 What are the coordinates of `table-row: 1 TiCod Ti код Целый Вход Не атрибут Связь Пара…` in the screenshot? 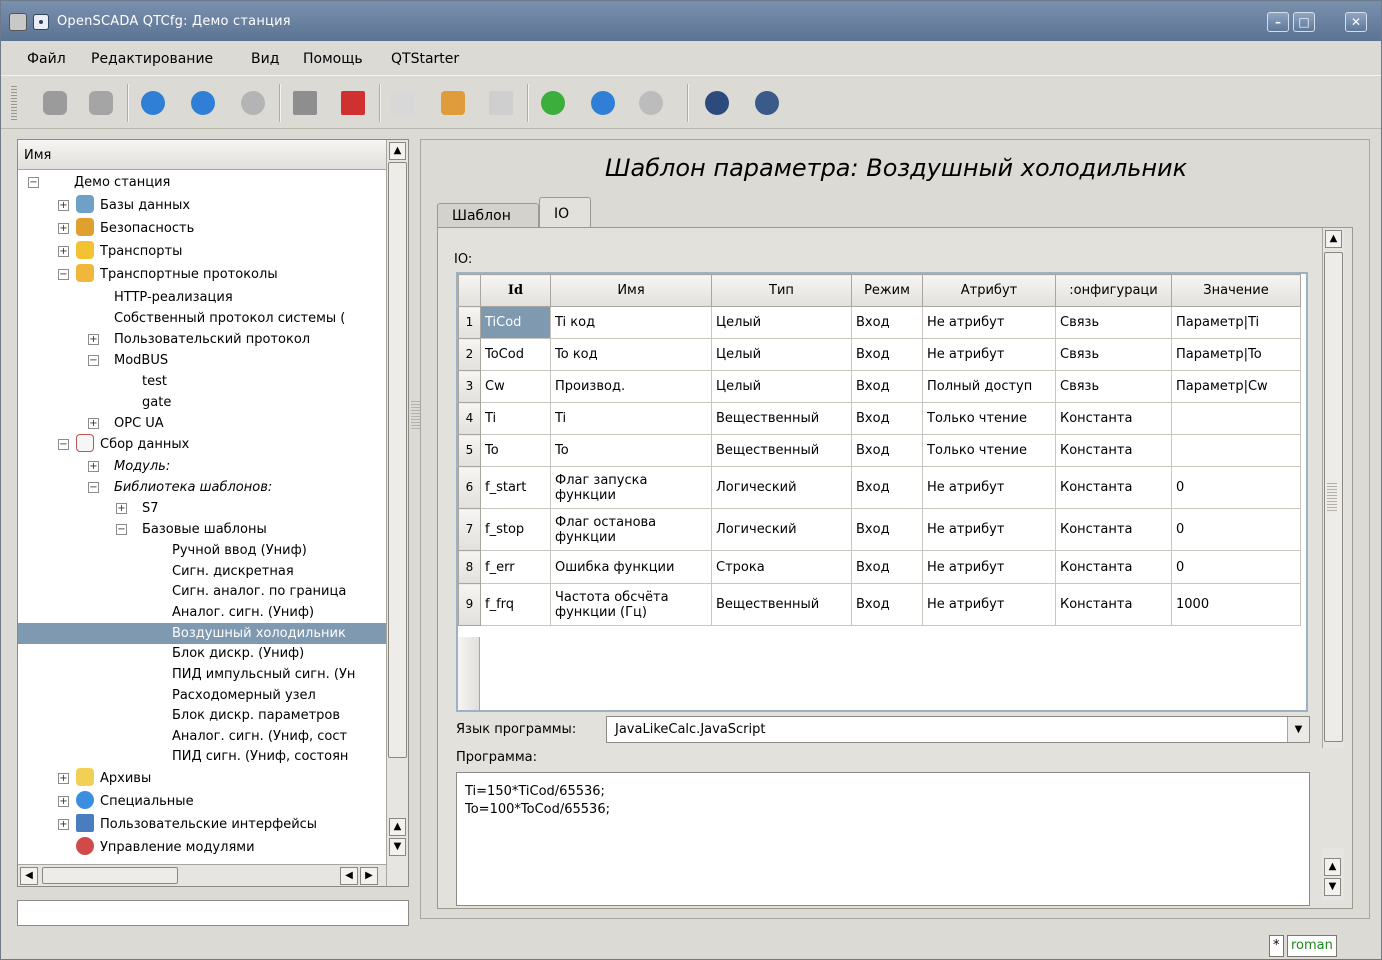 It's located at (879, 322).